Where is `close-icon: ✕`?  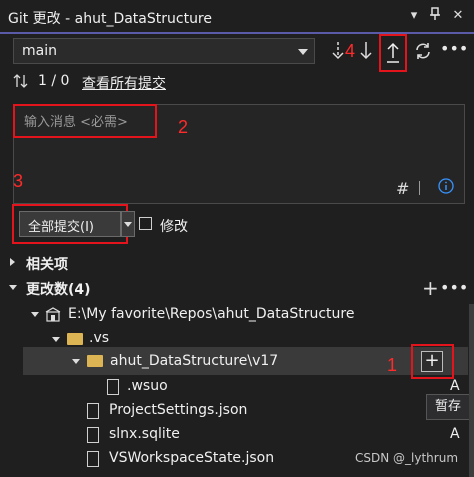 close-icon: ✕ is located at coordinates (458, 16).